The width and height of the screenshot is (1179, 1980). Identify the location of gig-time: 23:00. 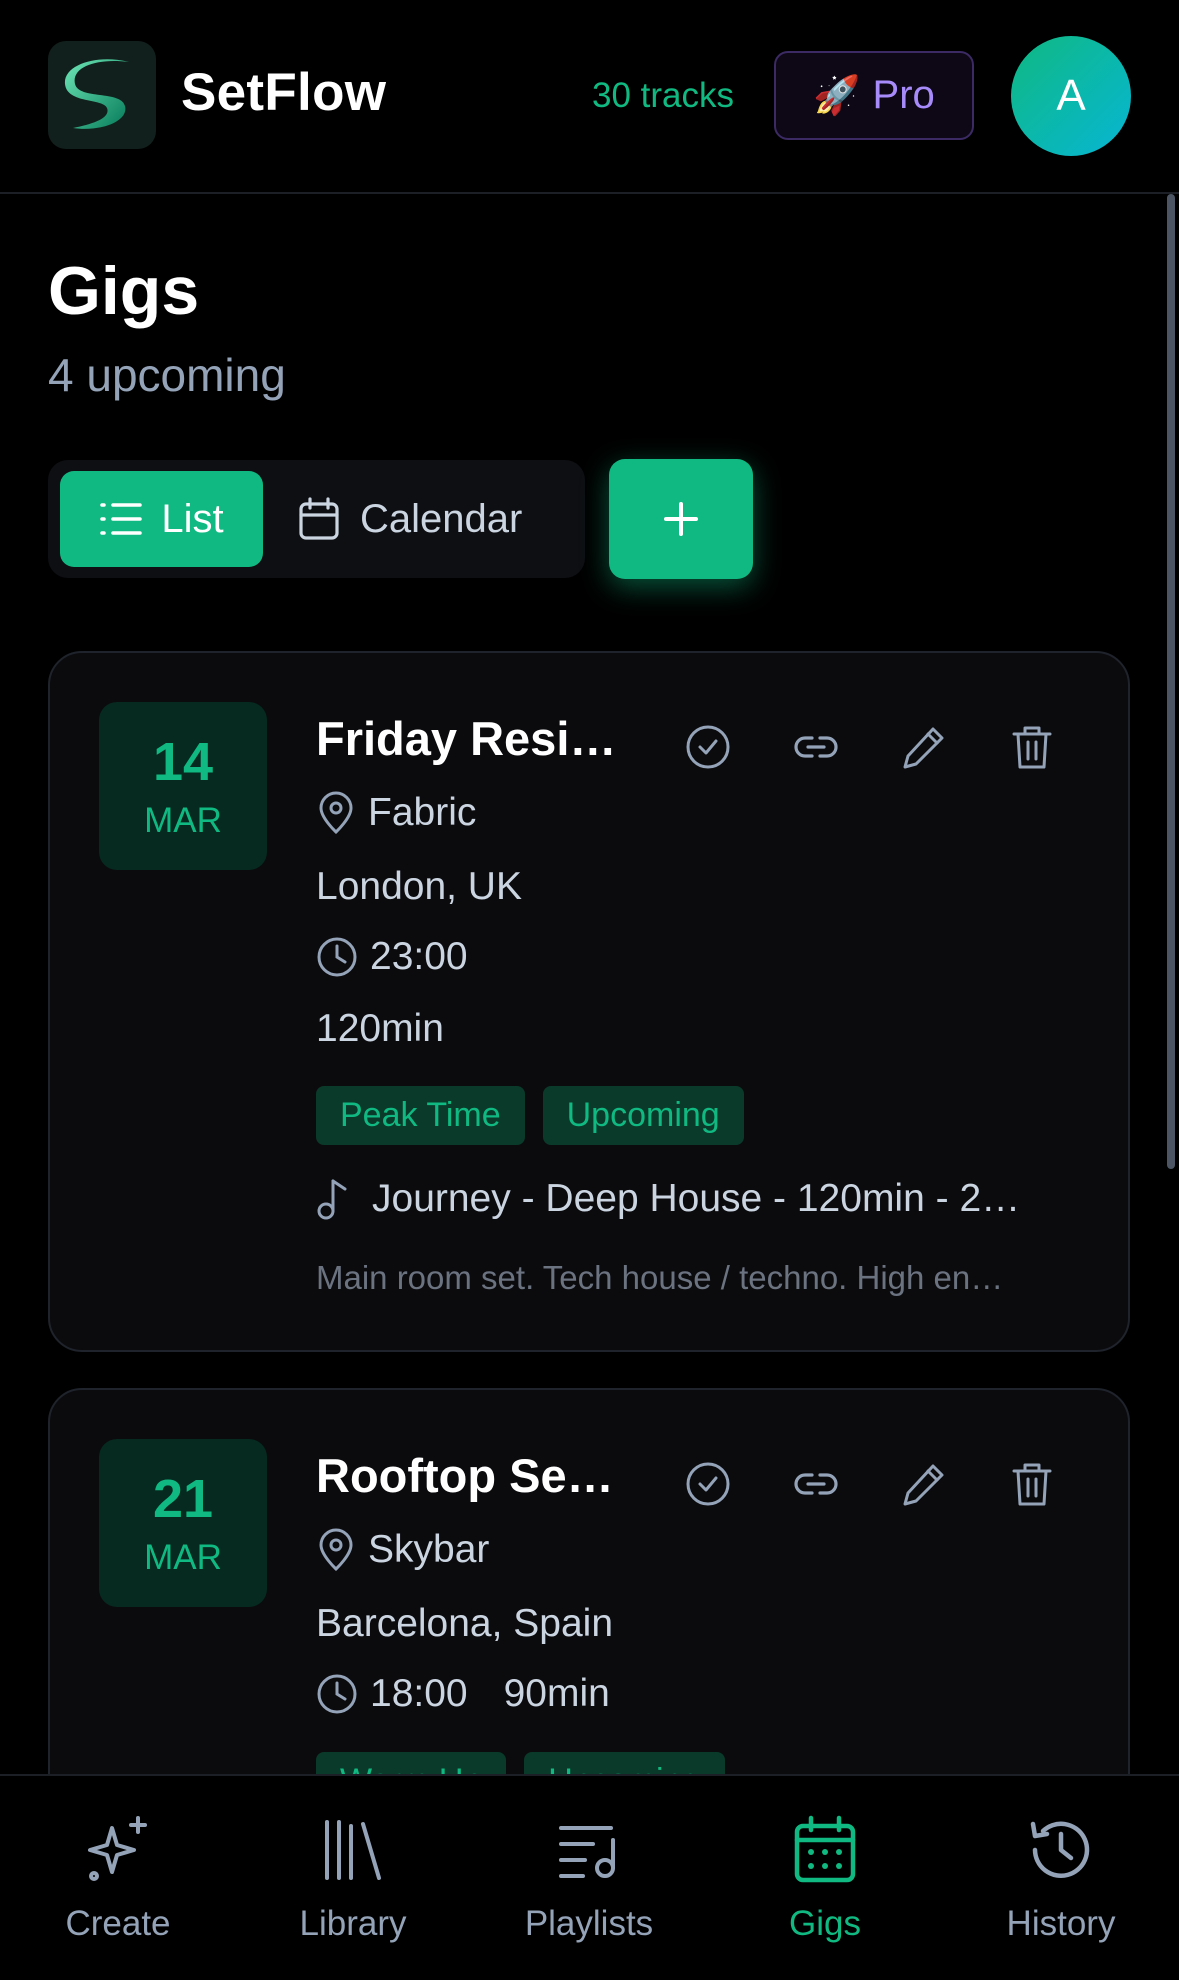
(392, 957).